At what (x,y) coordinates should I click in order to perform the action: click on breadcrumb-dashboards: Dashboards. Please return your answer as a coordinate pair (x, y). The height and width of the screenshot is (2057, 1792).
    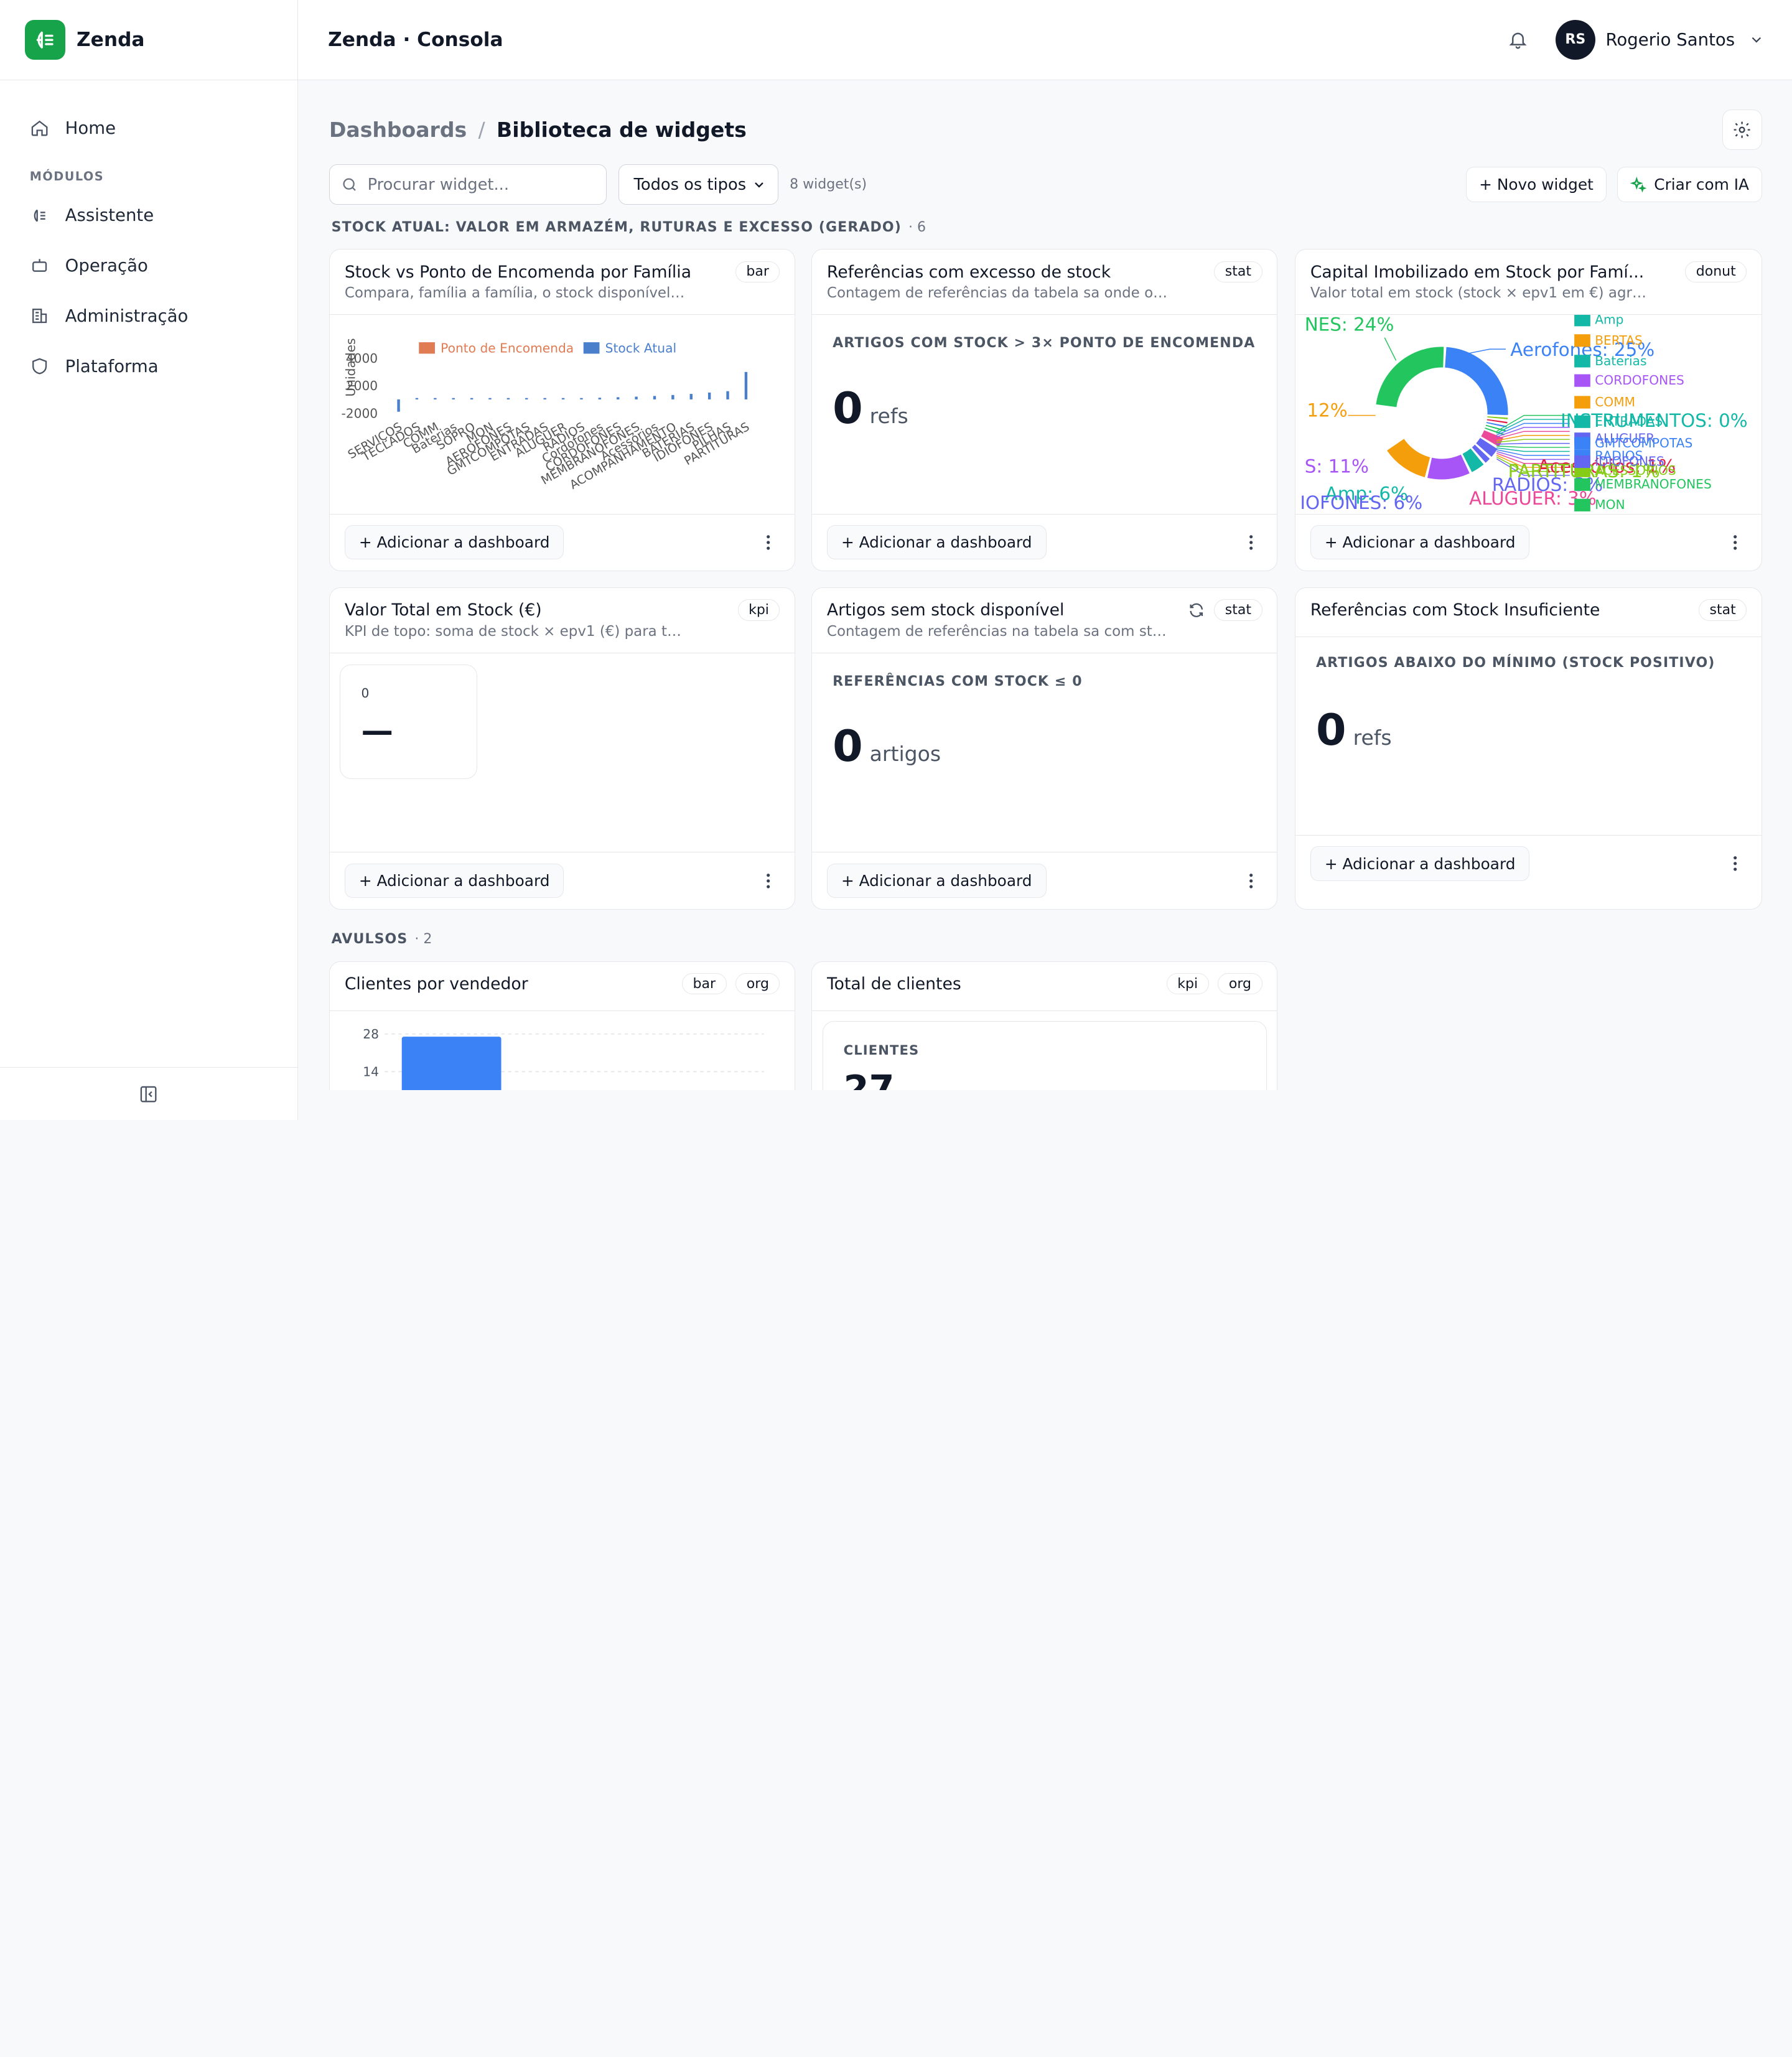
    Looking at the image, I should click on (398, 130).